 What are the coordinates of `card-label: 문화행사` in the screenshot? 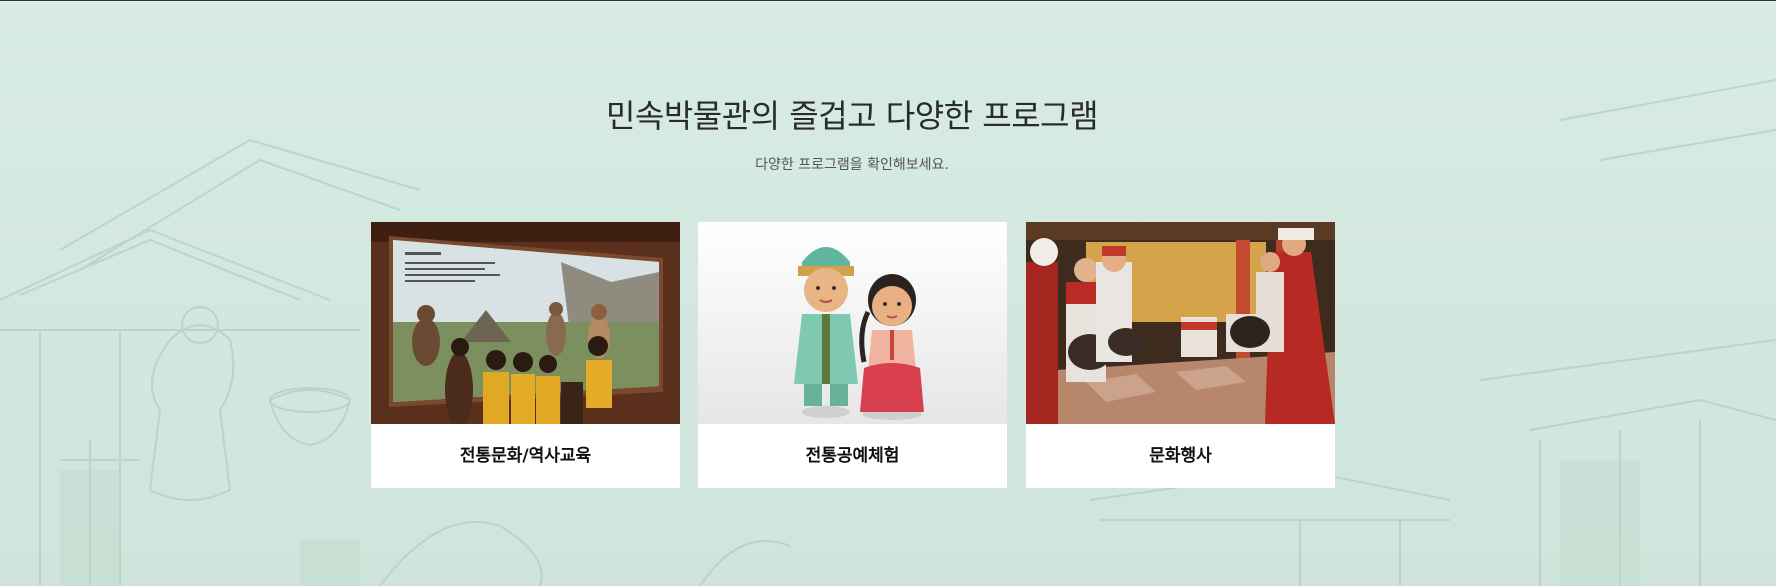 It's located at (1180, 456).